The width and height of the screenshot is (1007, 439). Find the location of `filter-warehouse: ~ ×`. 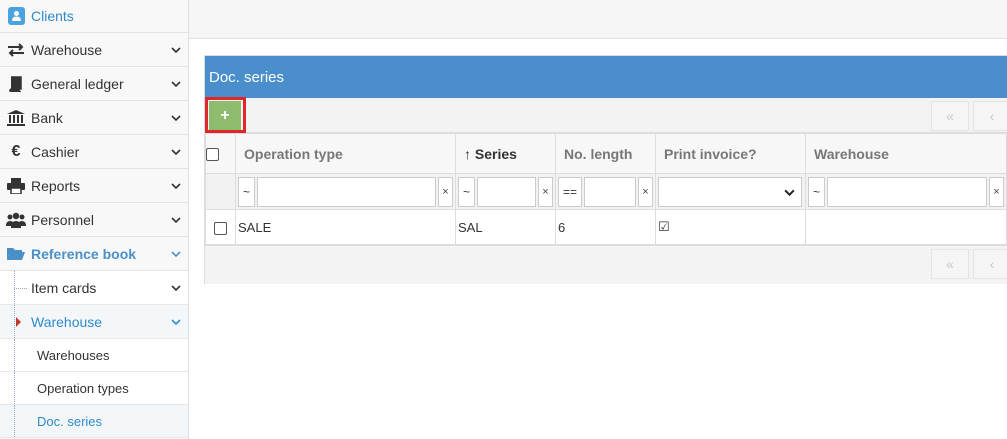

filter-warehouse: ~ × is located at coordinates (906, 191).